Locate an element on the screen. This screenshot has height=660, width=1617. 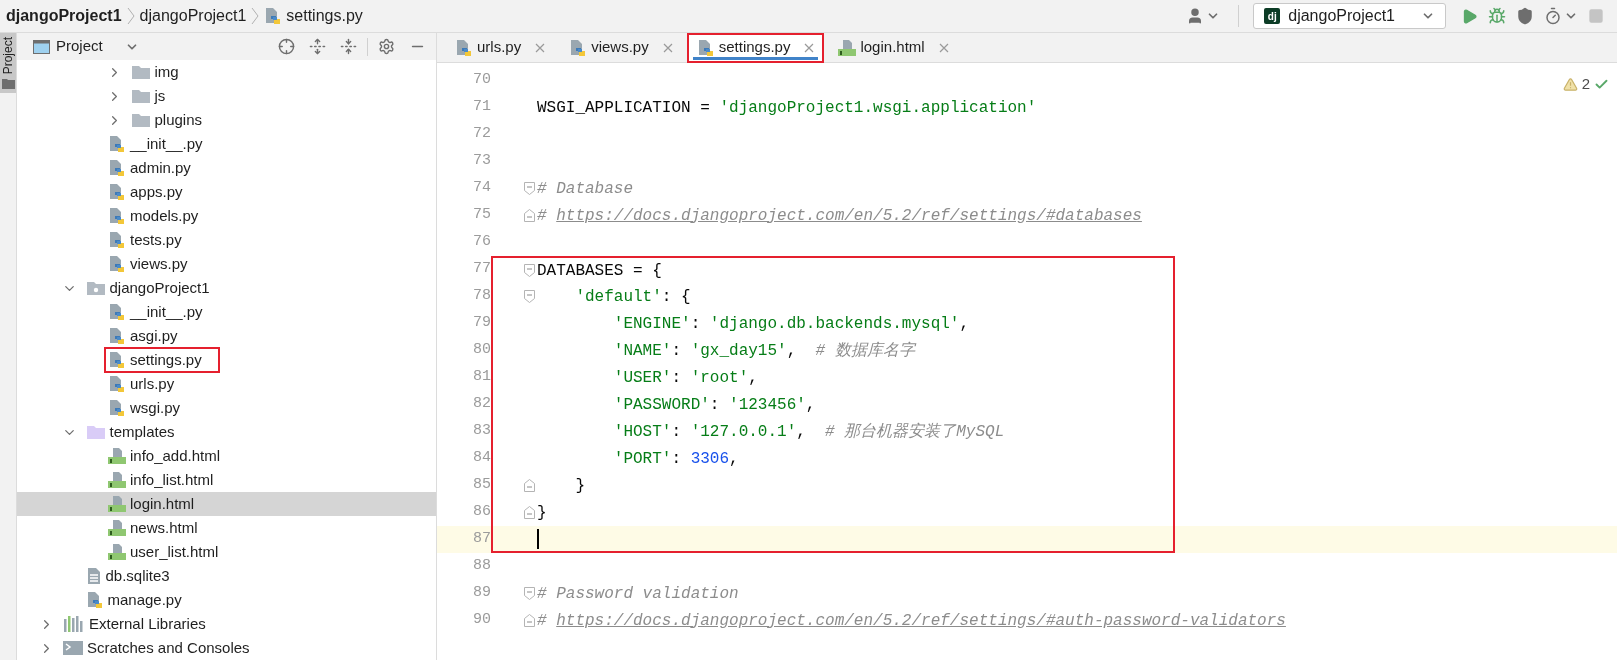
tree-item: External Libraries is located at coordinates (226, 624).